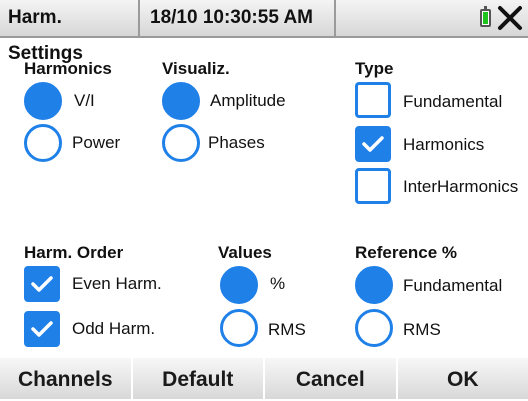 The height and width of the screenshot is (401, 528). What do you see at coordinates (248, 101) in the screenshot?
I see `radio-amplitude-label: Amplitude` at bounding box center [248, 101].